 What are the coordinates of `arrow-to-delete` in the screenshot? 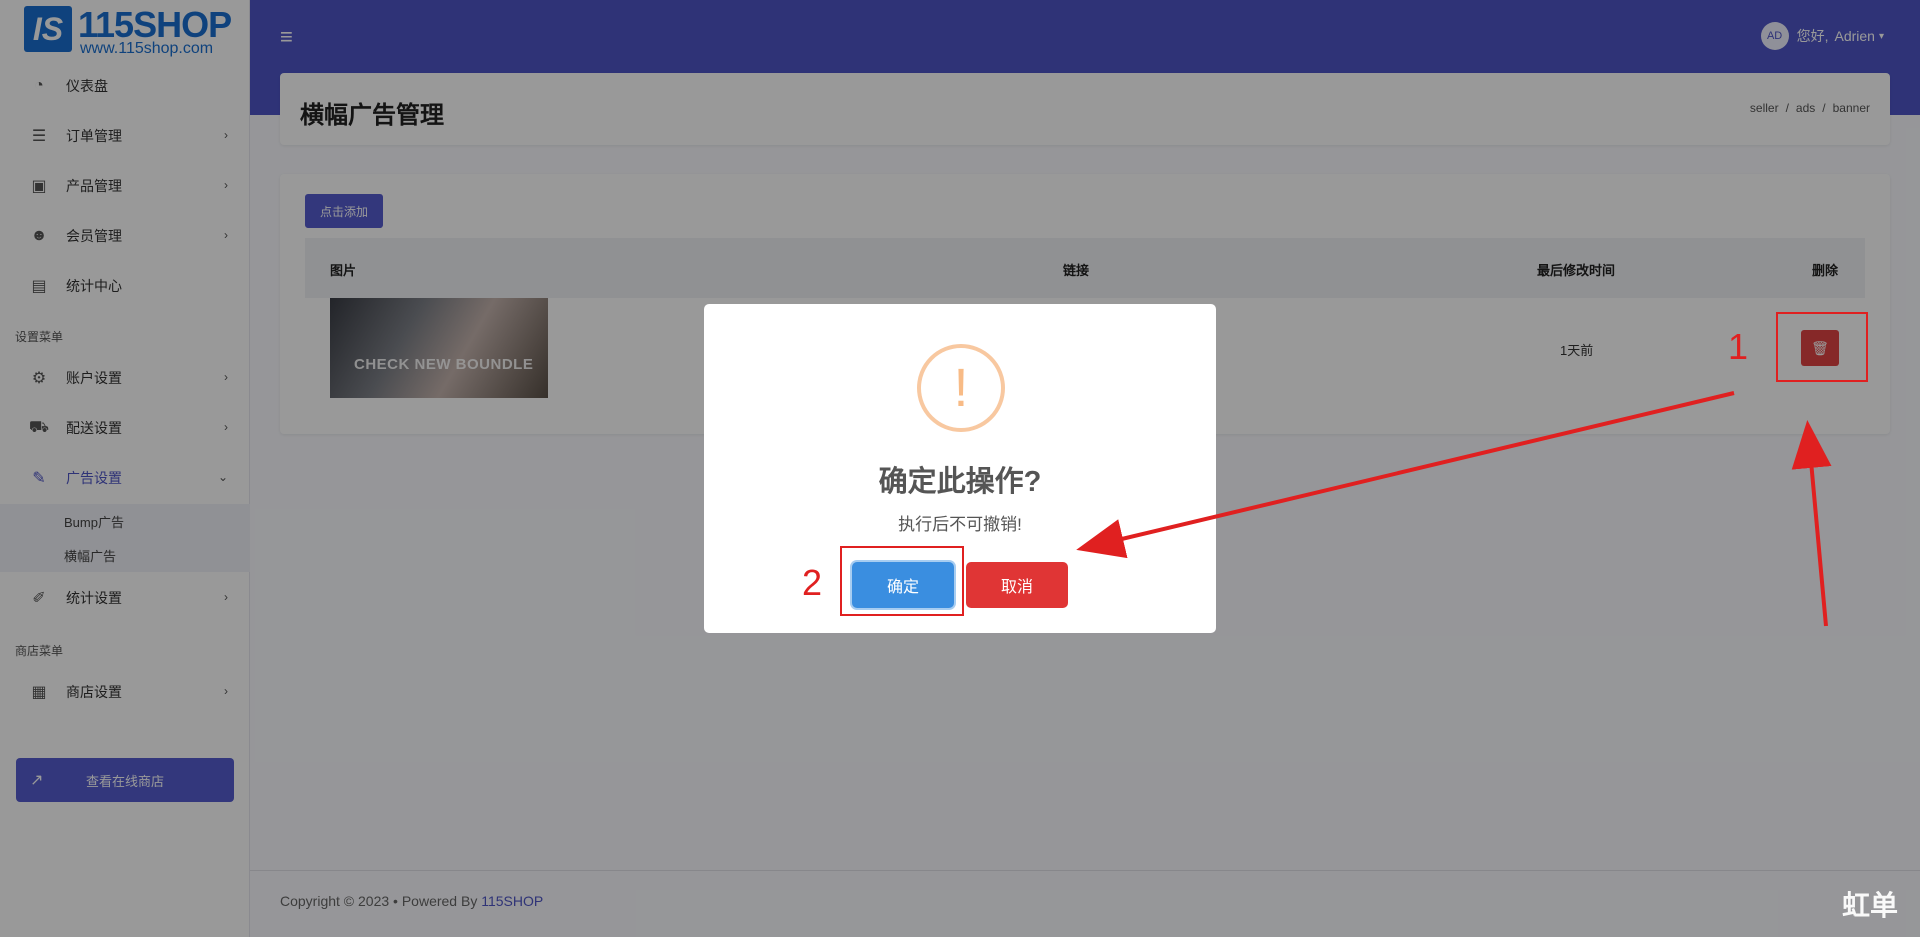 It's located at (1811, 523).